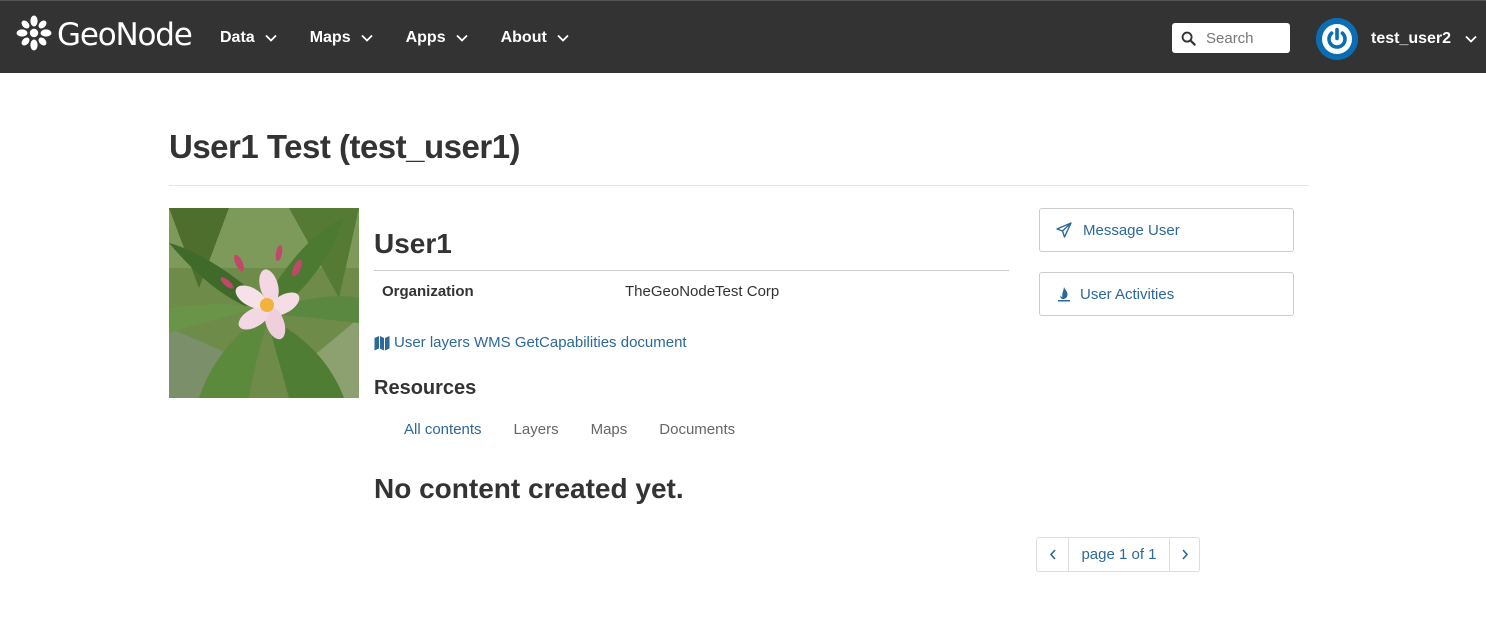  I want to click on nav-apps-label: Apps, so click(425, 37).